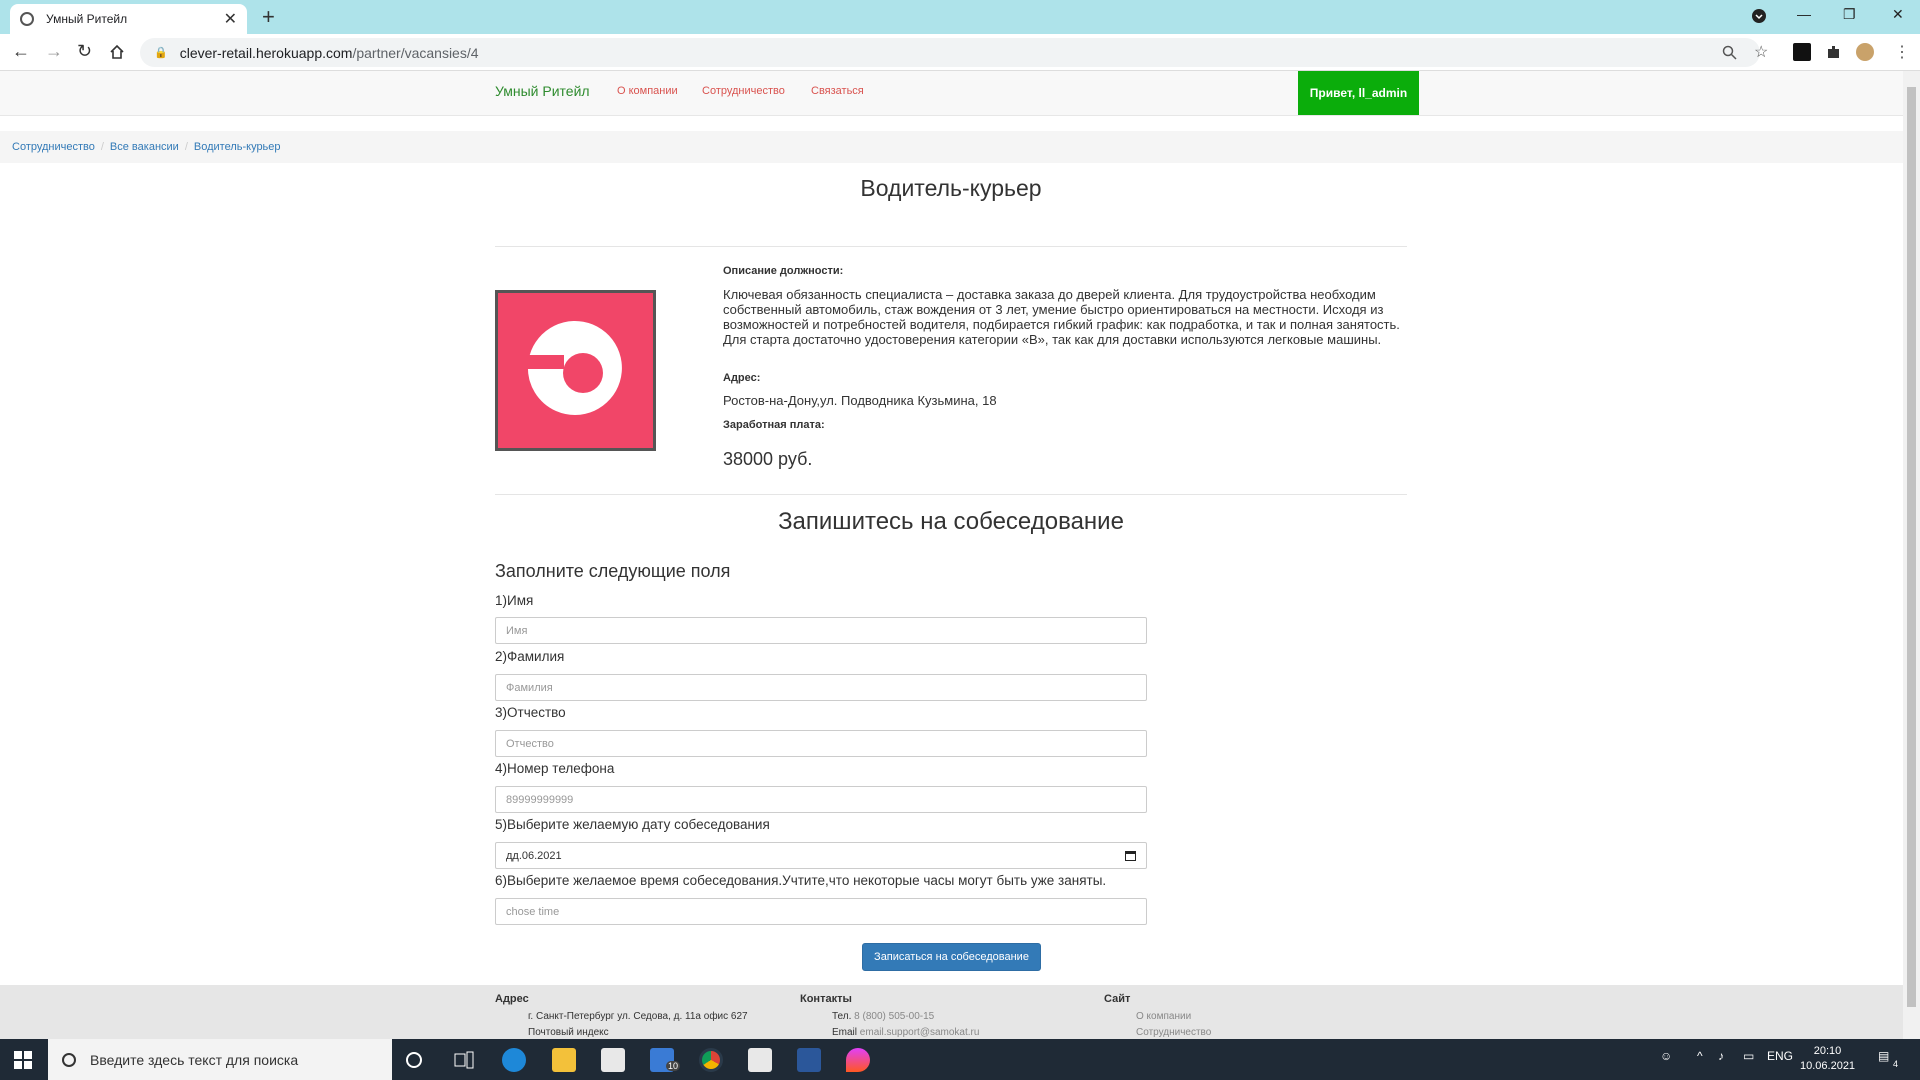 The image size is (1920, 1080). What do you see at coordinates (573, 367) in the screenshot?
I see `samokat-logo-icon` at bounding box center [573, 367].